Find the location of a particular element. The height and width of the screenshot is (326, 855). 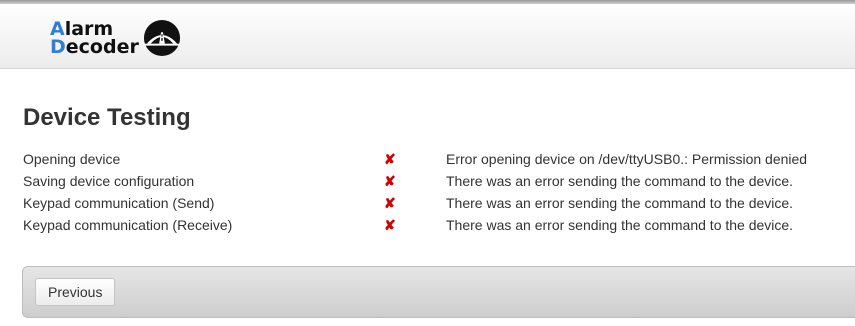

app-logo: Alarm Decoder is located at coordinates (122, 38).